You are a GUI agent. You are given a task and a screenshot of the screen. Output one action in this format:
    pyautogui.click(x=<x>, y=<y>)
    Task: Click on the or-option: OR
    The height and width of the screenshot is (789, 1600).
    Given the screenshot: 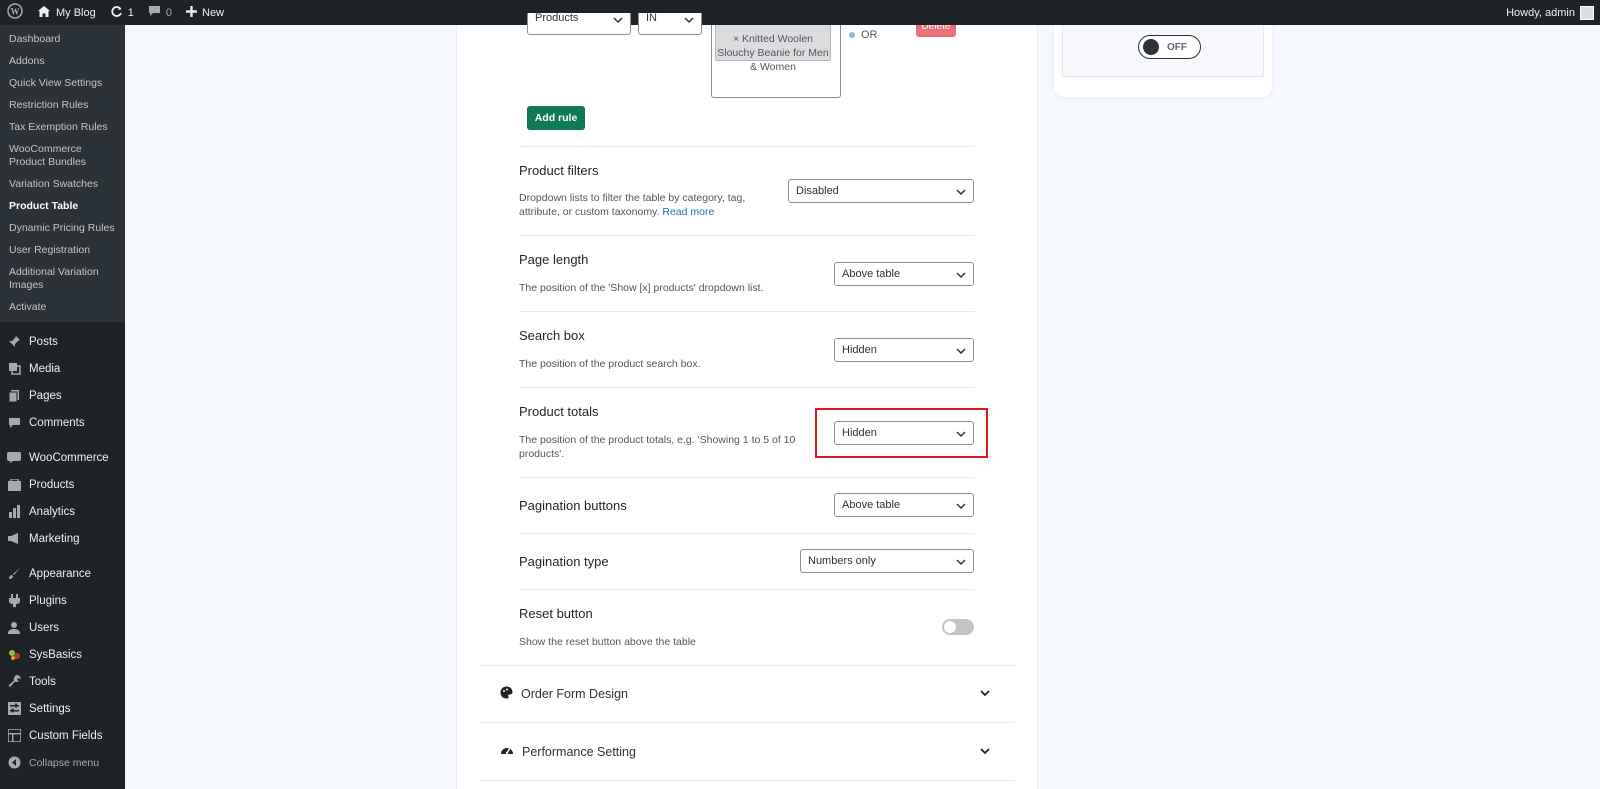 What is the action you would take?
    pyautogui.click(x=863, y=35)
    